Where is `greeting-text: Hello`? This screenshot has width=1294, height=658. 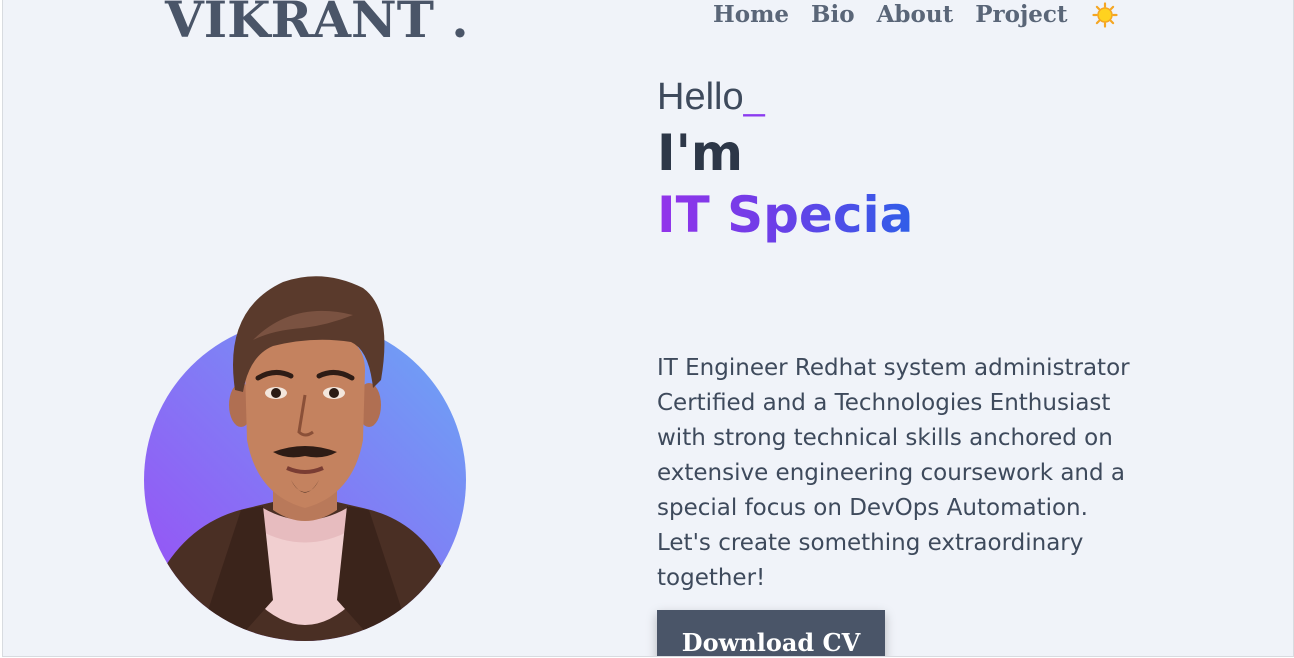
greeting-text: Hello is located at coordinates (700, 97).